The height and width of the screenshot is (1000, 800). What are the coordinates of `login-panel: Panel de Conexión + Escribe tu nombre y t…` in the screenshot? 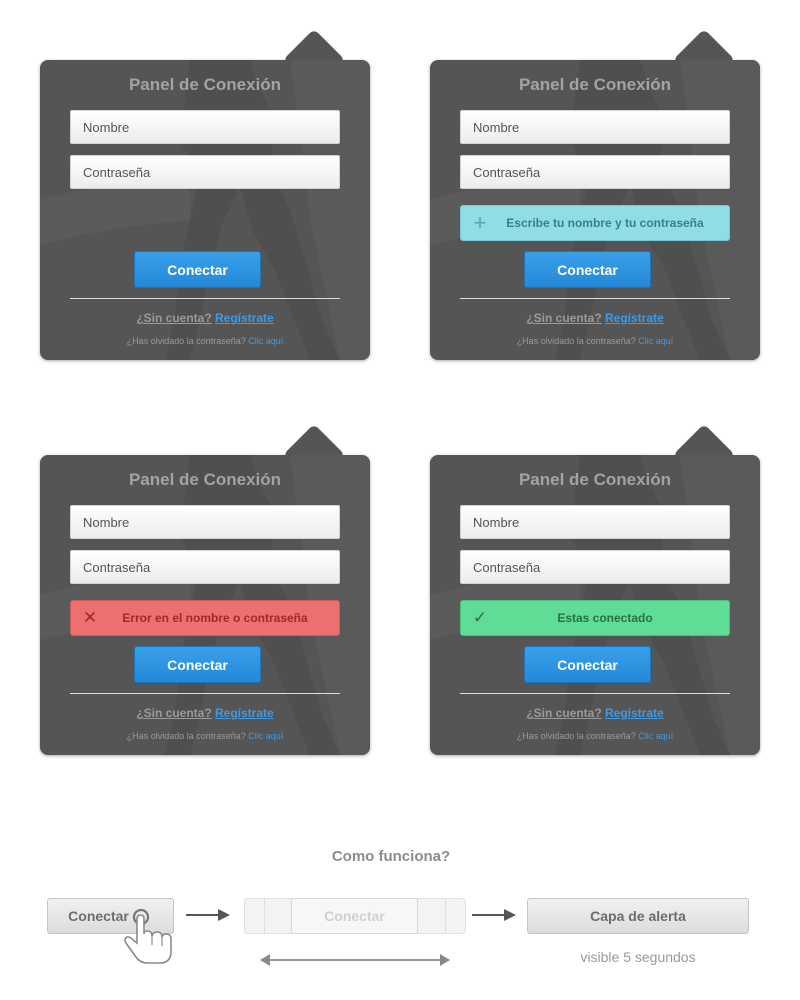 It's located at (595, 194).